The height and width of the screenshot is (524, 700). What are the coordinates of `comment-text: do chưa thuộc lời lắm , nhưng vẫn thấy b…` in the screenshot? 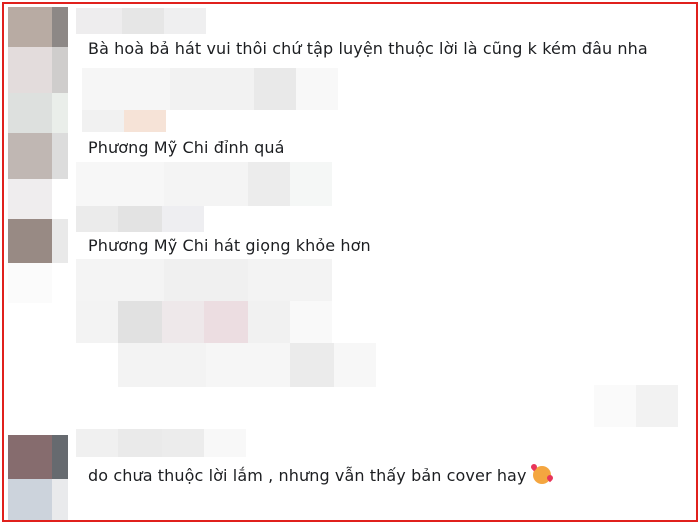 It's located at (319, 475).